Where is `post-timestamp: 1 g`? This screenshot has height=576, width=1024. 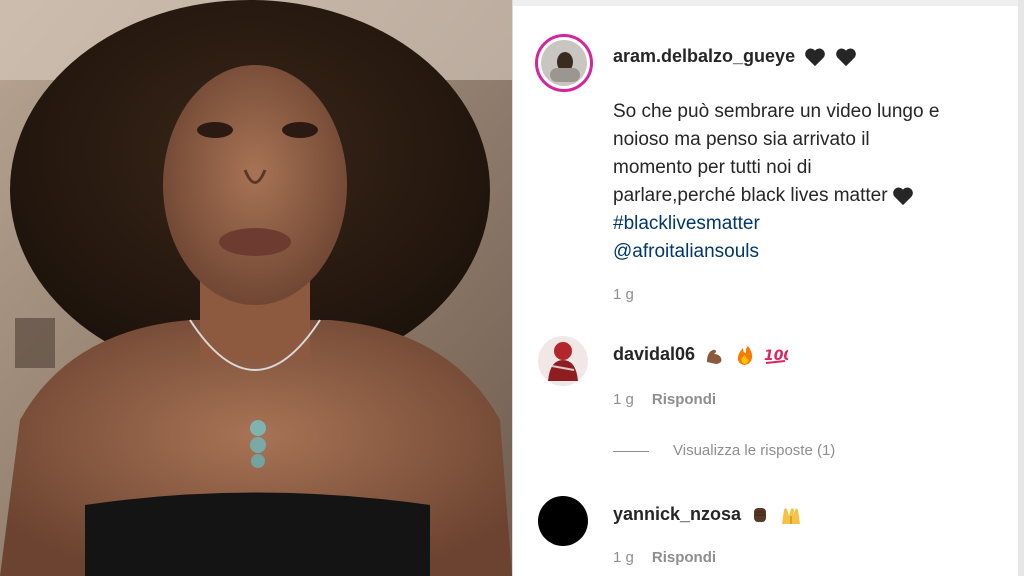 post-timestamp: 1 g is located at coordinates (623, 294).